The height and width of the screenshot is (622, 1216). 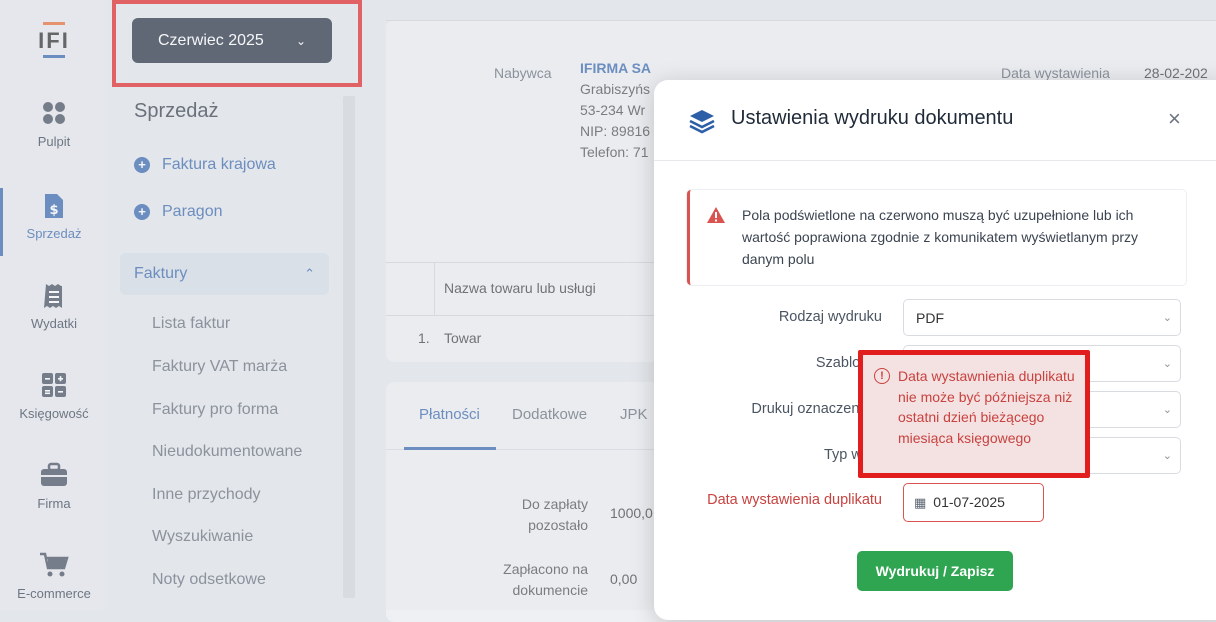 What do you see at coordinates (219, 367) in the screenshot?
I see `nav-faktury-vat-marza: Faktury VAT marża` at bounding box center [219, 367].